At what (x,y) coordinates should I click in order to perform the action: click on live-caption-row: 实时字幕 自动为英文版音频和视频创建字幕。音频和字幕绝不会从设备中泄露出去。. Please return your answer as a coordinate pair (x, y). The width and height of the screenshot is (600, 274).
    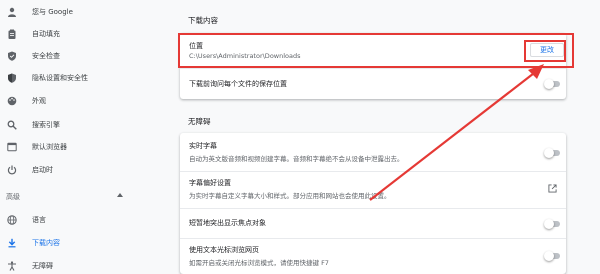
    Looking at the image, I should click on (373, 152).